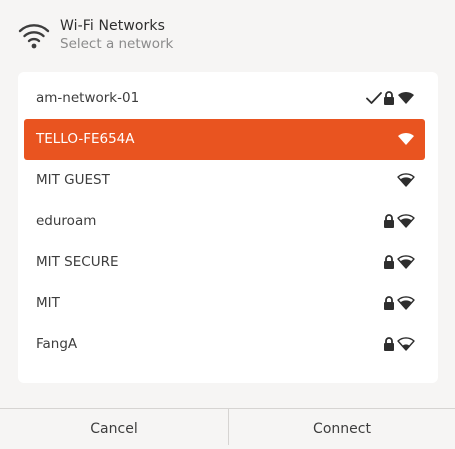 The width and height of the screenshot is (455, 449). I want to click on network-row: MIT SECURE, so click(224, 262).